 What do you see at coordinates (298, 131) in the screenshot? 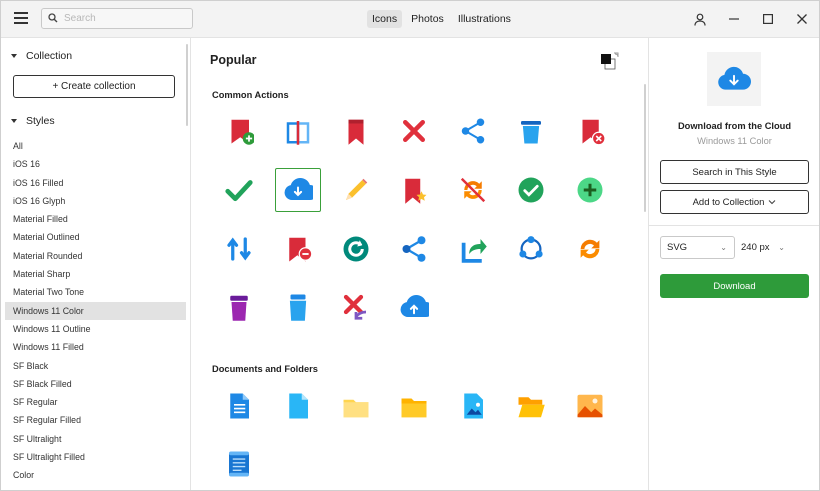
I see `open-book-icon` at bounding box center [298, 131].